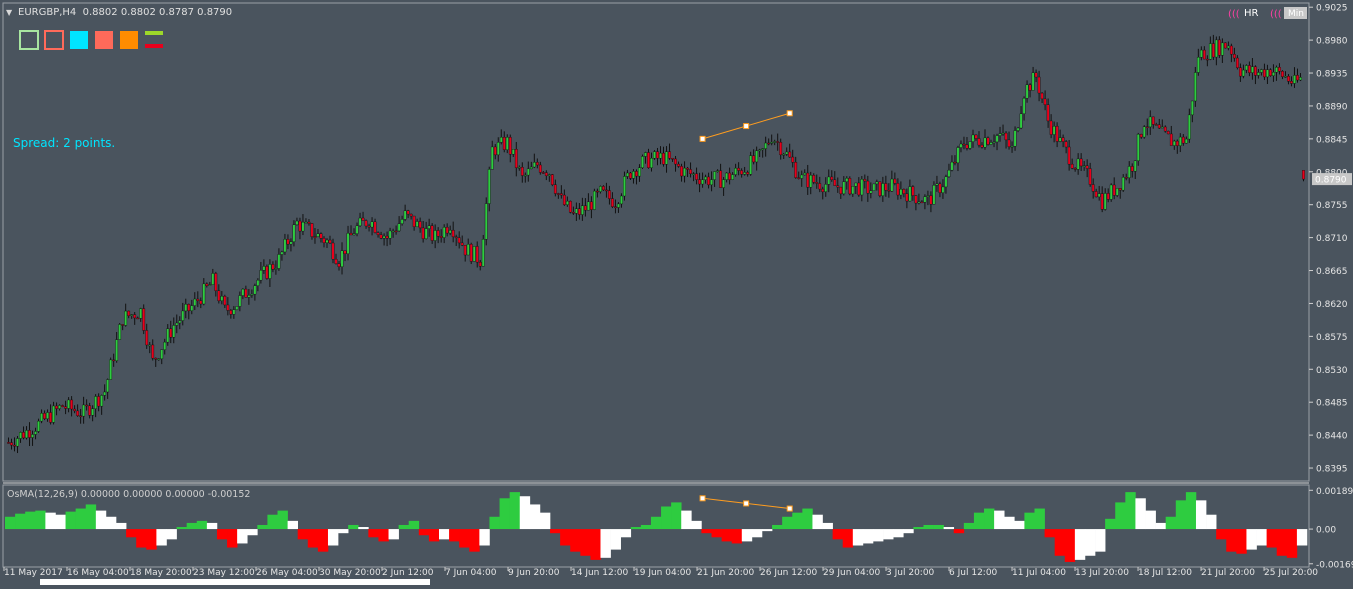 Image resolution: width=1353 pixels, height=589 pixels. I want to click on hr-badge: ((( HR, so click(1243, 14).